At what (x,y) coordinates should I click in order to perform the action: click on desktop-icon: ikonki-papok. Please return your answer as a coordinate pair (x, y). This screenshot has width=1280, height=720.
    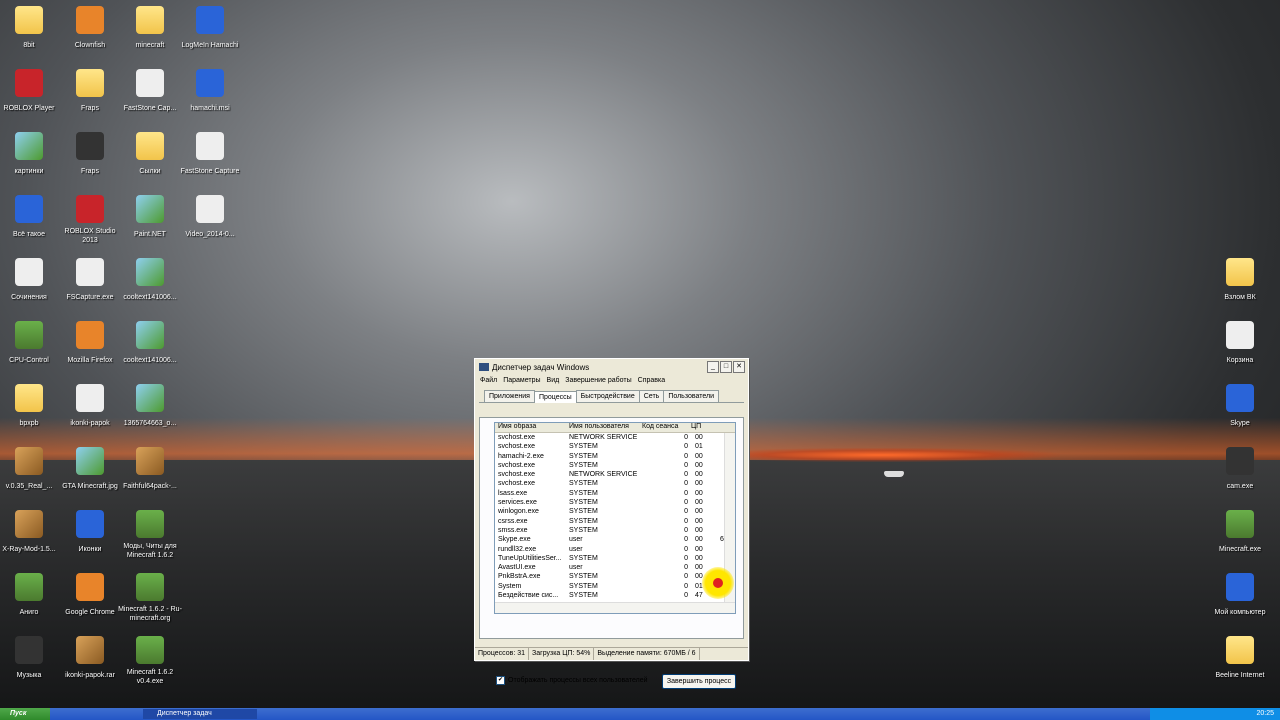
    Looking at the image, I should click on (90, 407).